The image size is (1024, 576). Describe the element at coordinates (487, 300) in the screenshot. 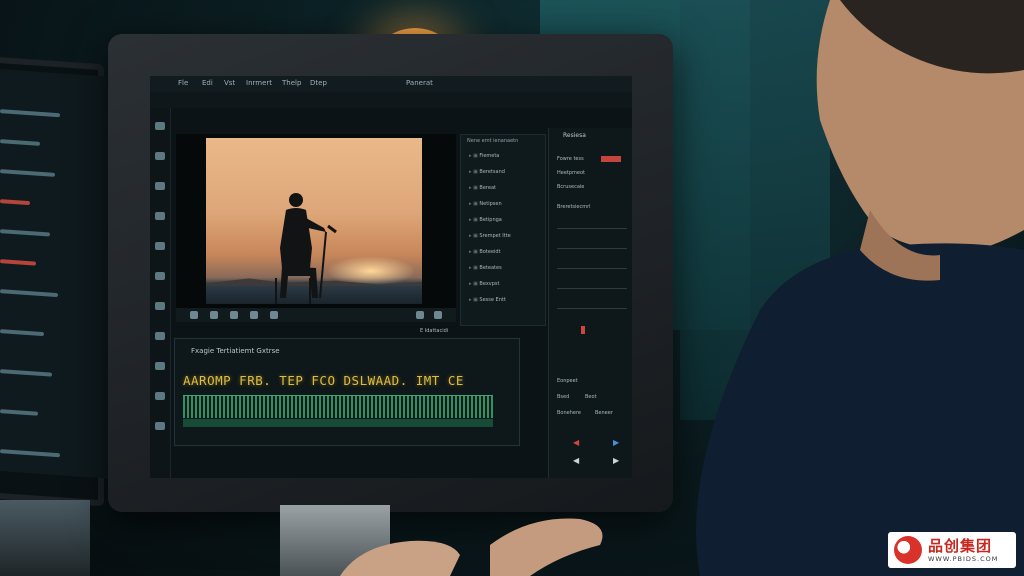

I see `browser-item: Sesse Entt` at that location.